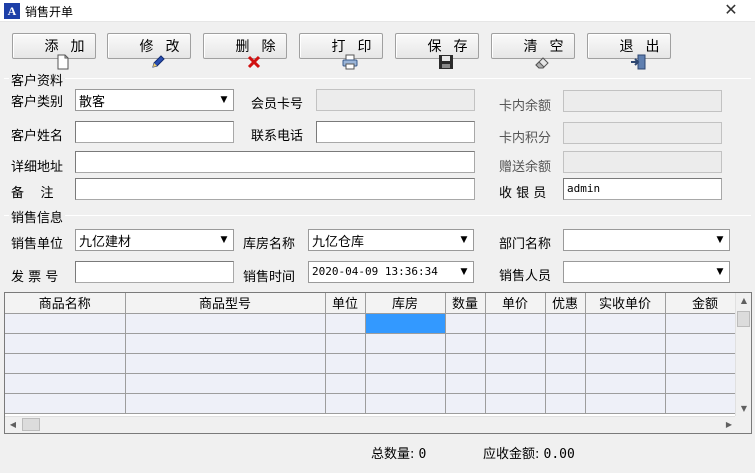 This screenshot has height=473, width=755. I want to click on selected-cell, so click(405, 323).